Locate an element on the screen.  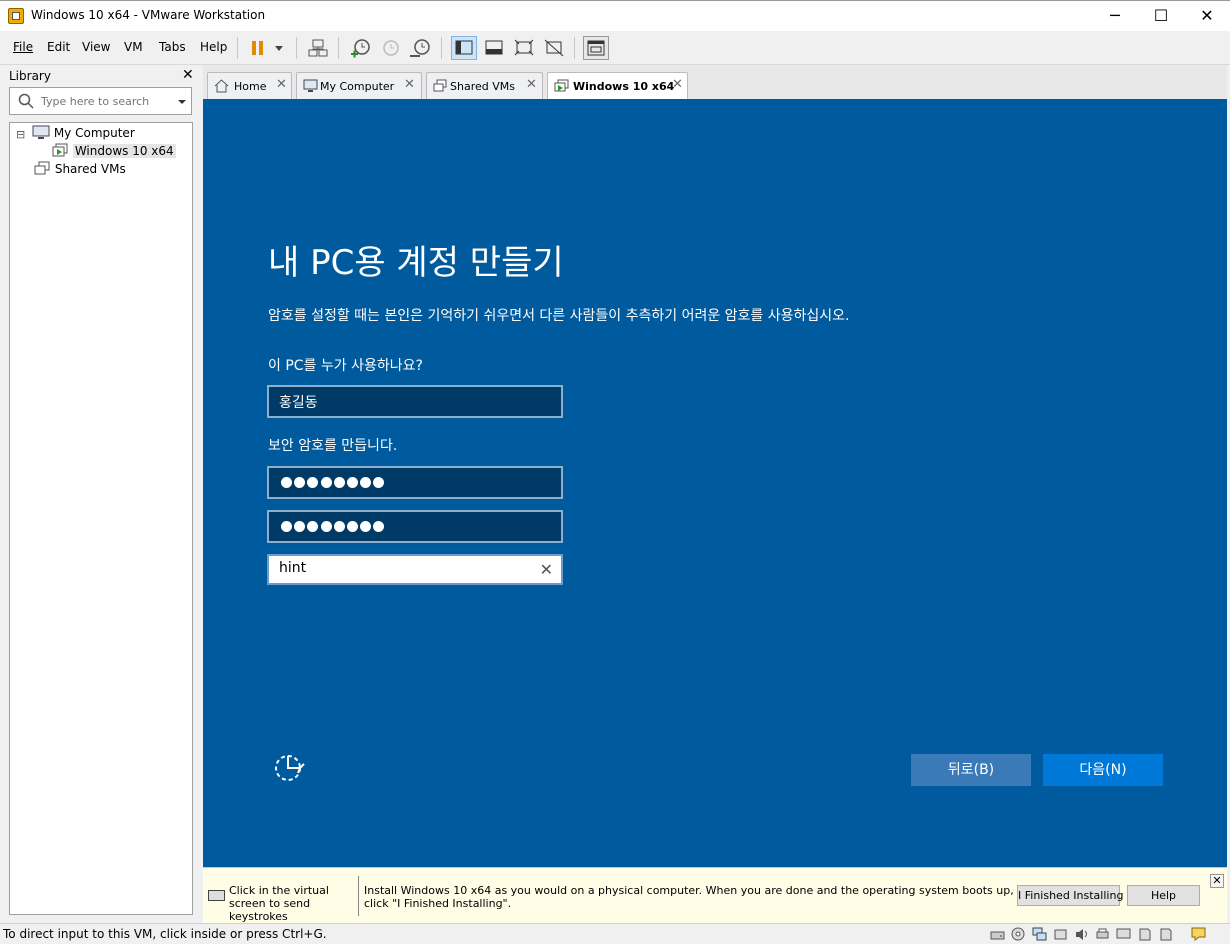
network-adapter-icon is located at coordinates (1039, 934).